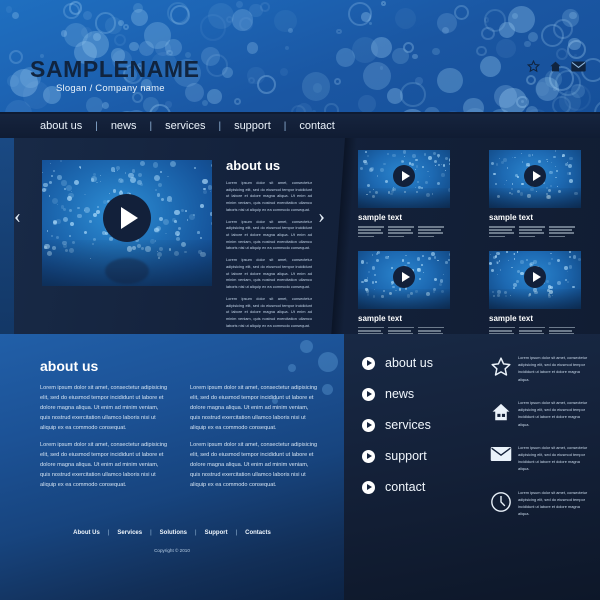 This screenshot has height=600, width=600. I want to click on nav-item-services: services, so click(185, 126).